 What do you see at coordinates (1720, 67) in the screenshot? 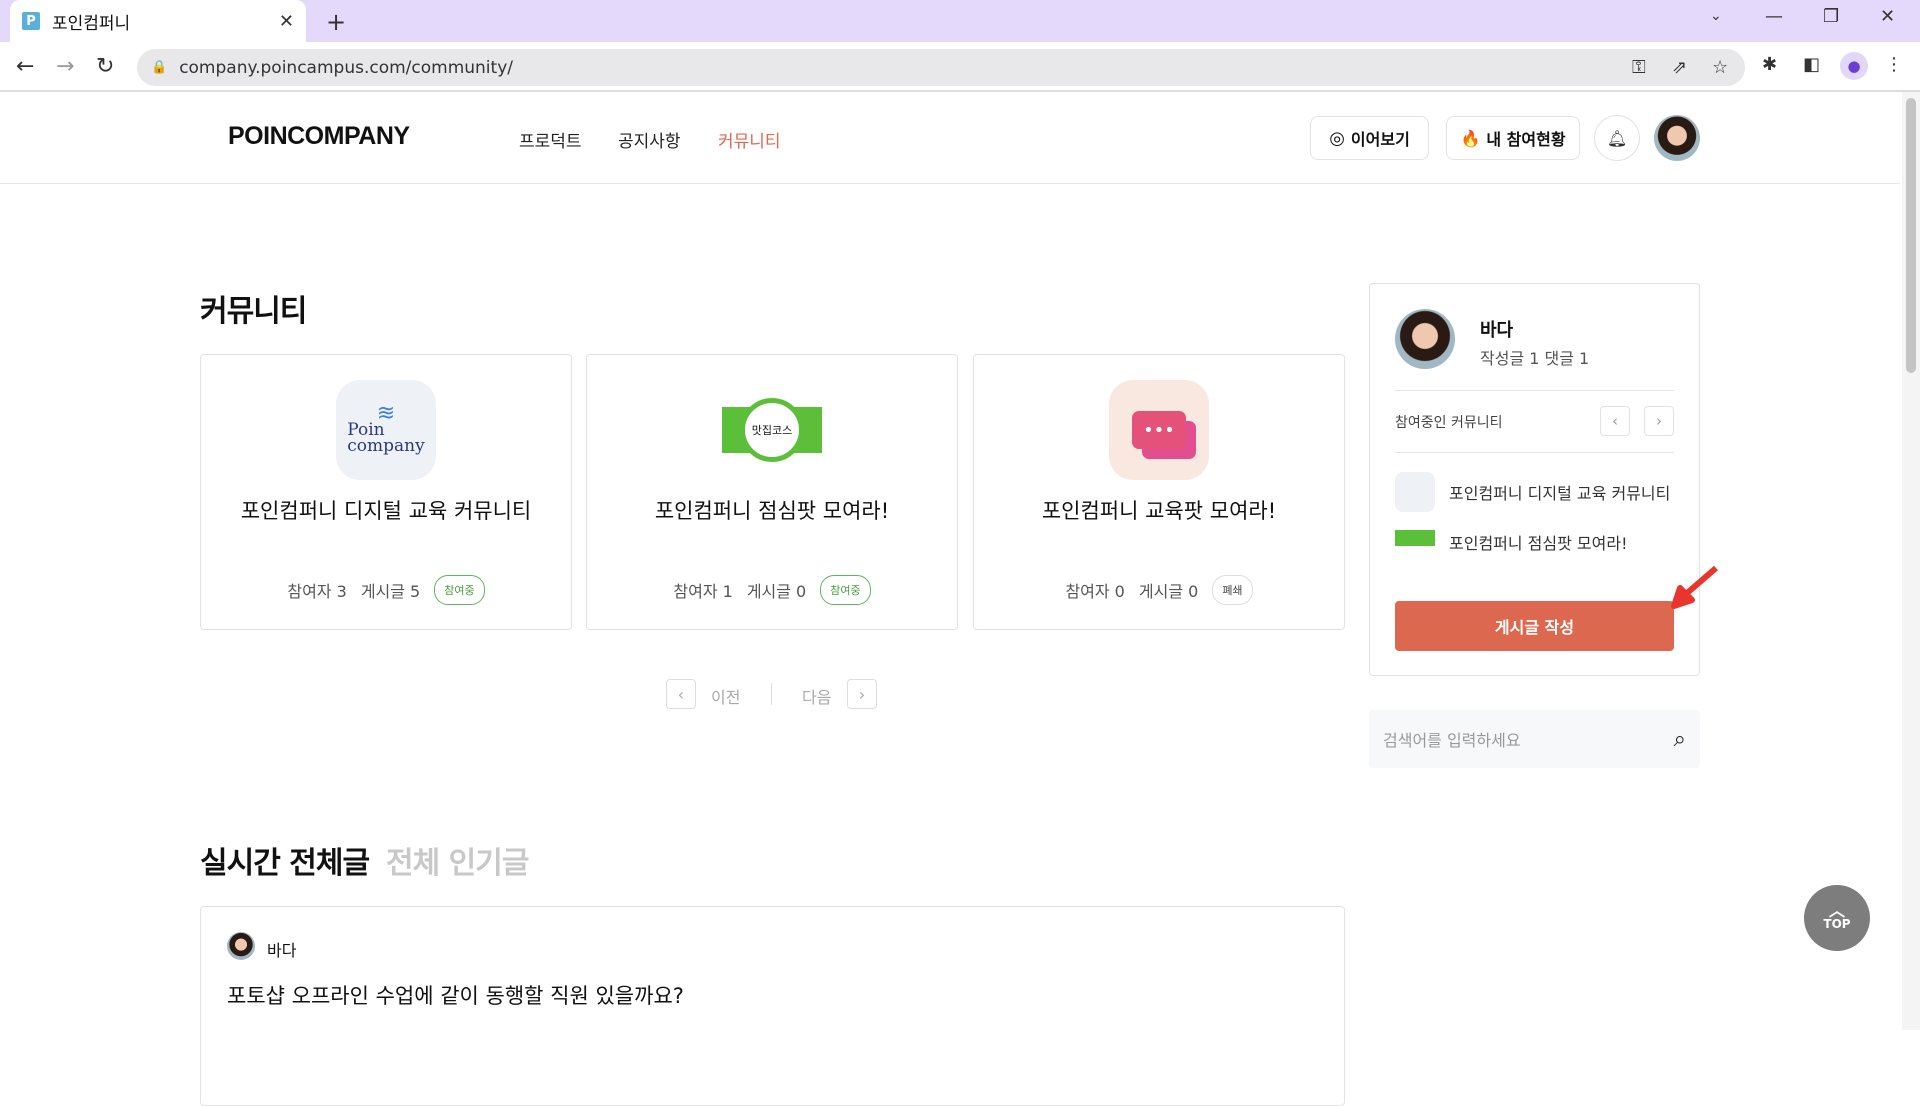
I see `star-icon: ☆` at bounding box center [1720, 67].